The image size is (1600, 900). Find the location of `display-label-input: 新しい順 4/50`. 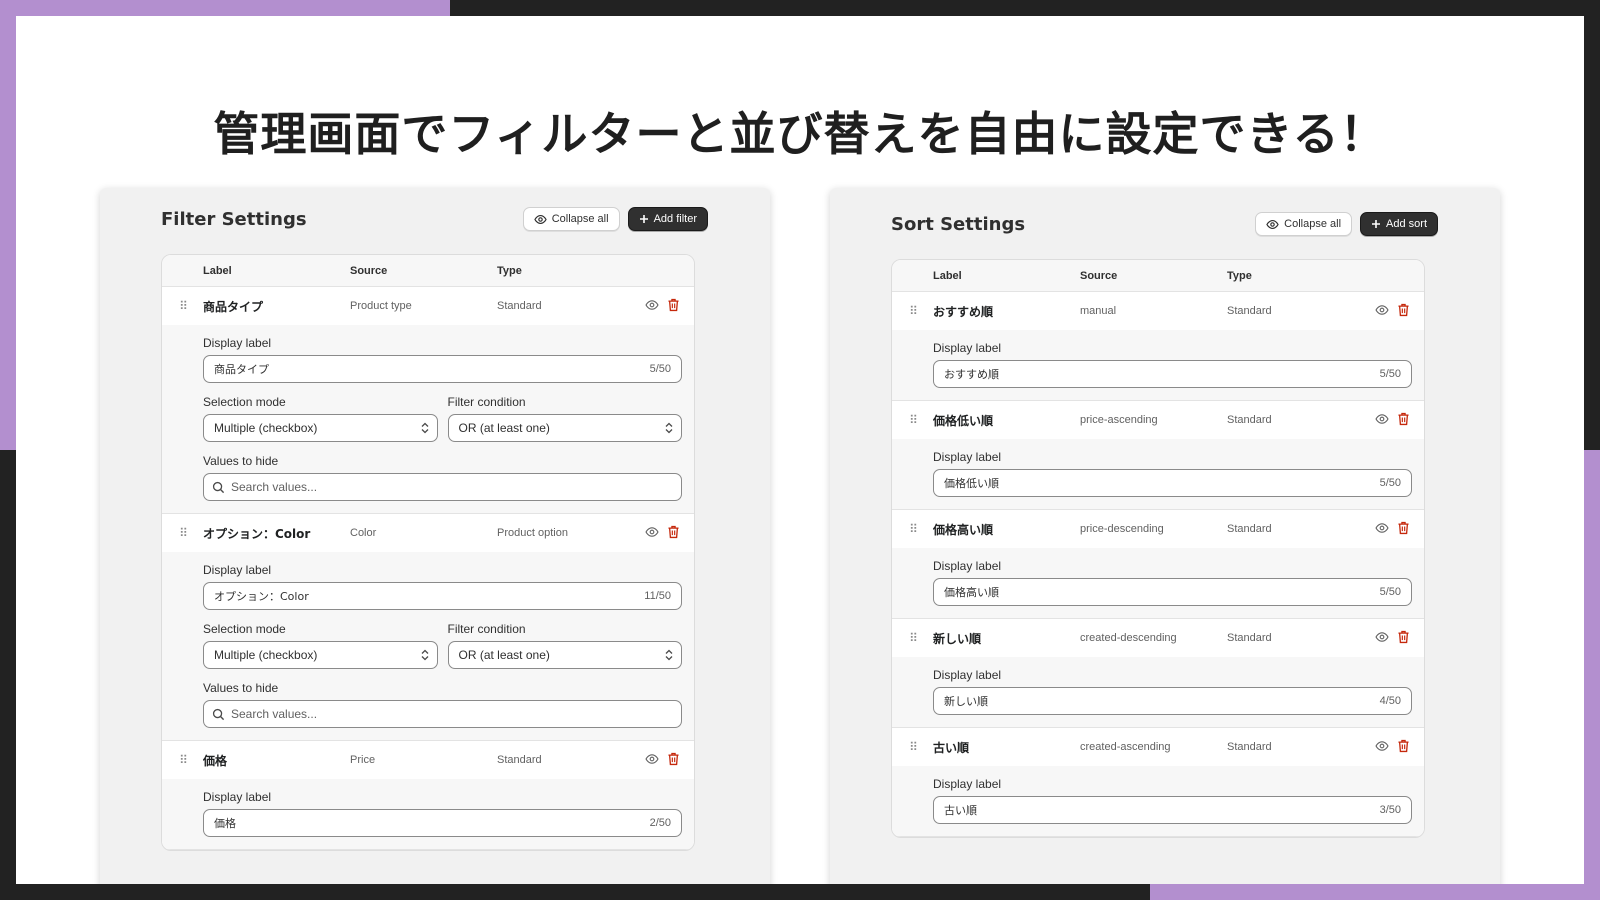

display-label-input: 新しい順 4/50 is located at coordinates (1172, 701).